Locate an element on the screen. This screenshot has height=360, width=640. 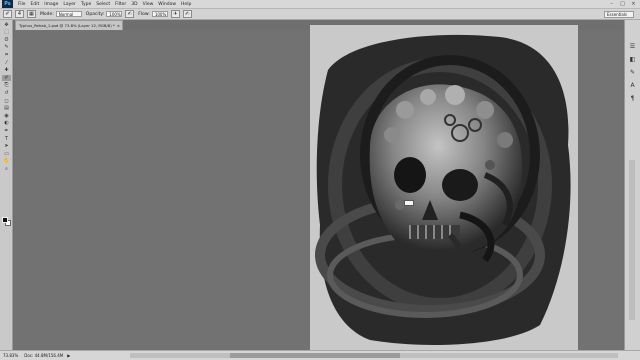
airbrush-icon: ✈ is located at coordinates (175, 14).